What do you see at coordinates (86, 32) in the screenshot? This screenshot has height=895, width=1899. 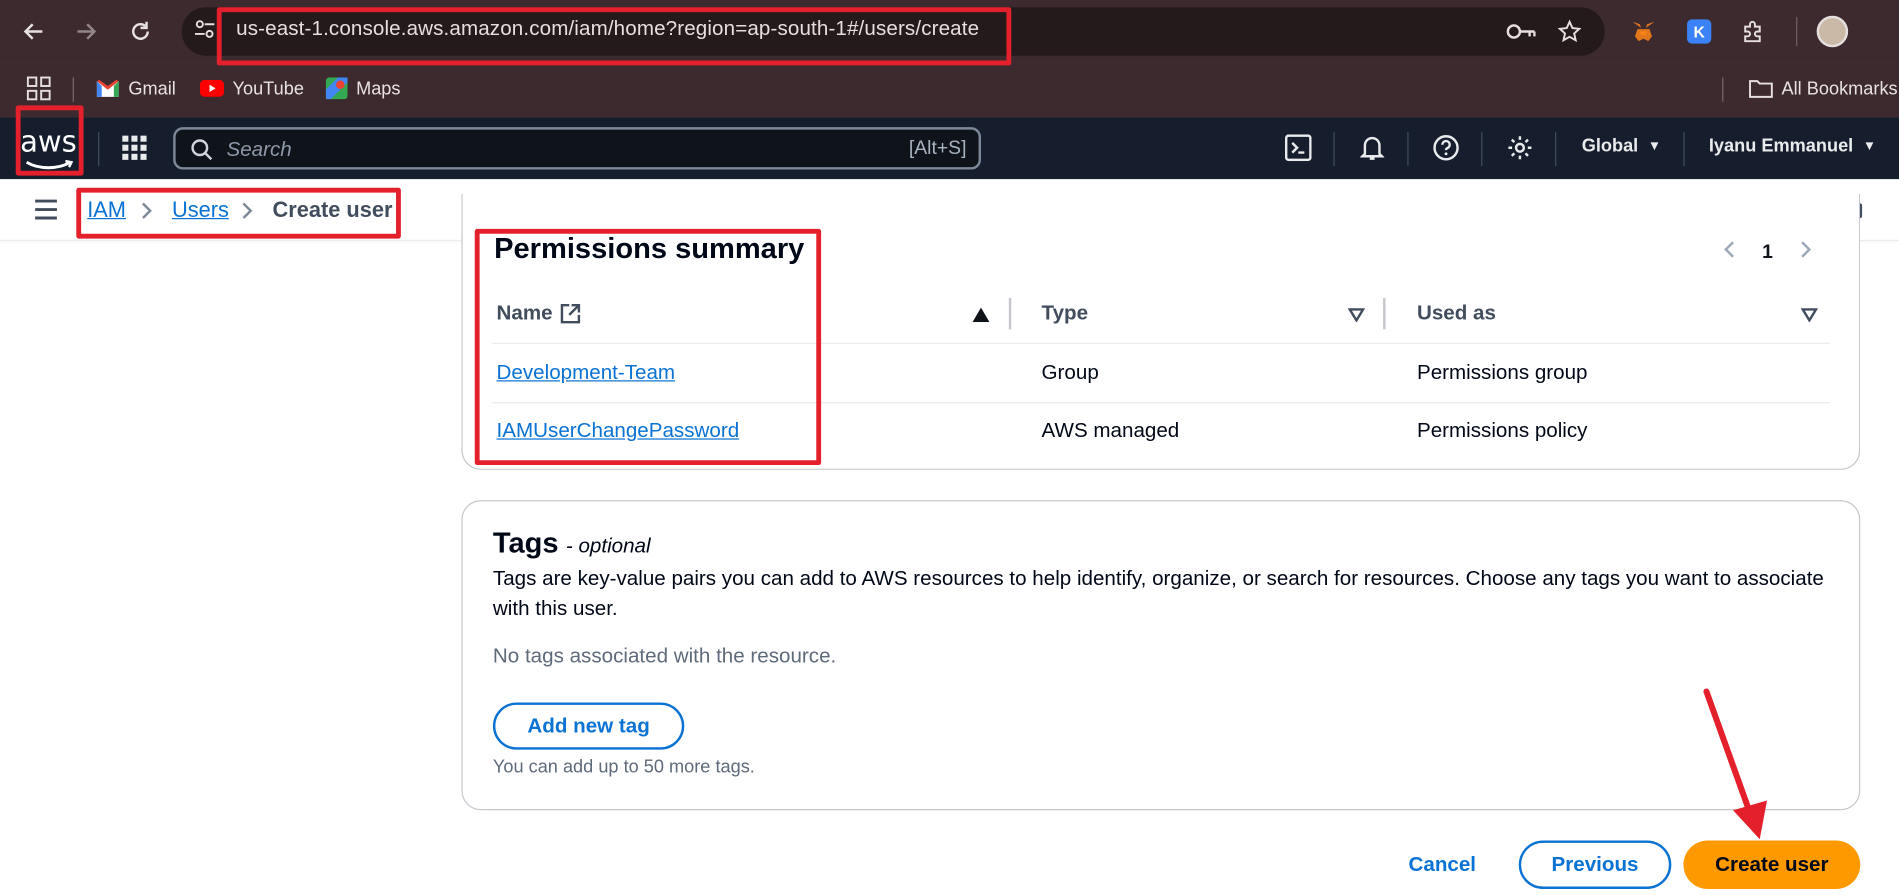 I see `forward-icon` at bounding box center [86, 32].